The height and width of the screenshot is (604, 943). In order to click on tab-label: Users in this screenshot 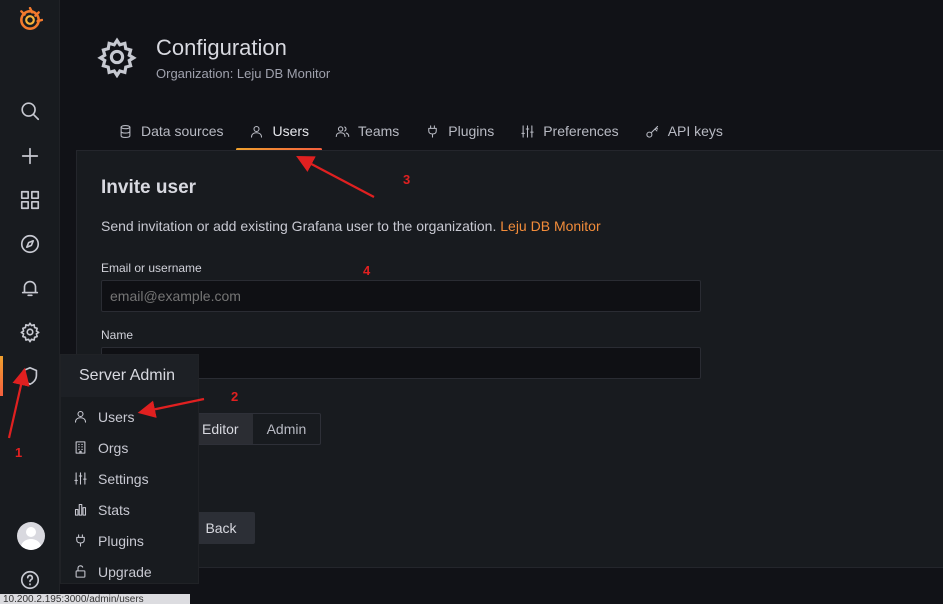, I will do `click(291, 131)`.